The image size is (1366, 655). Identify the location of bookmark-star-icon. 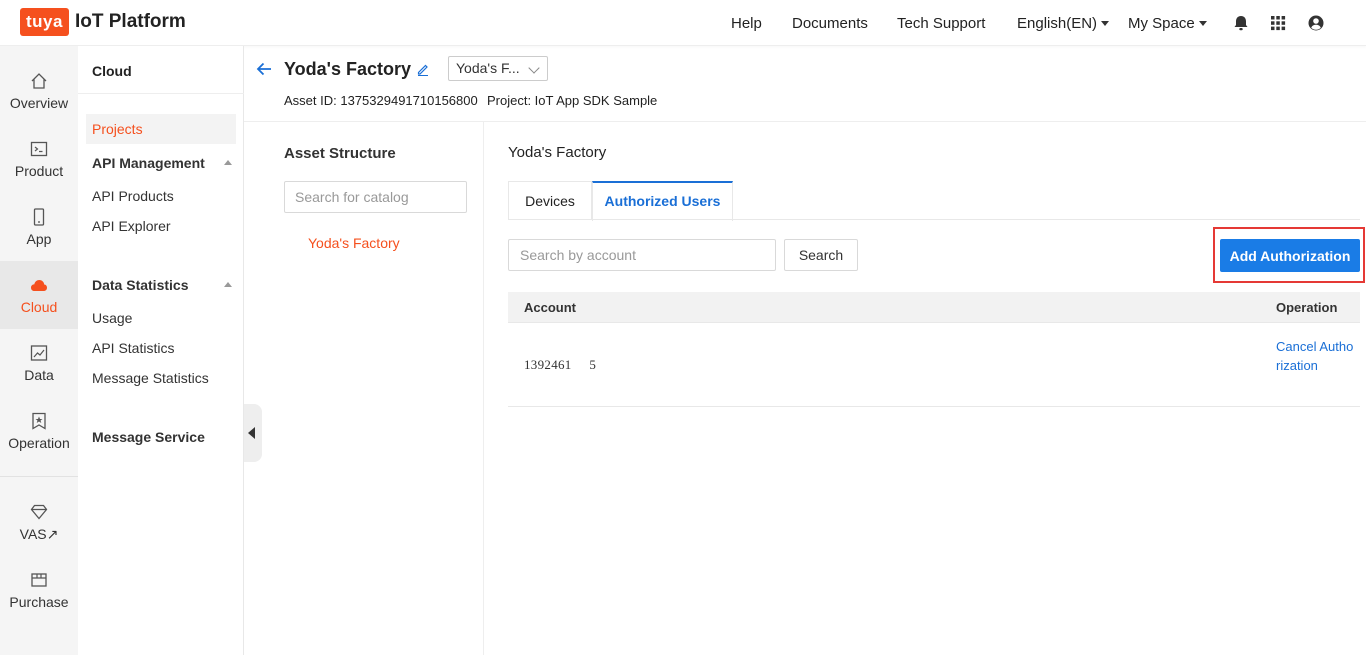
(39, 421).